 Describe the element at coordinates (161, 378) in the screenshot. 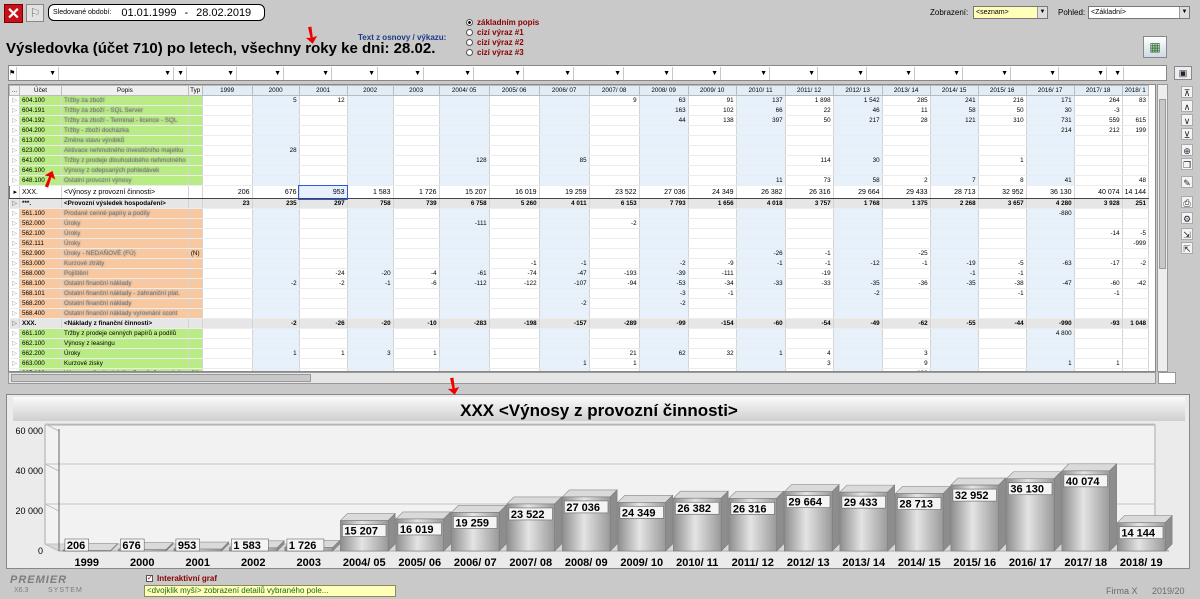

I see `scrollbar-thumb` at that location.